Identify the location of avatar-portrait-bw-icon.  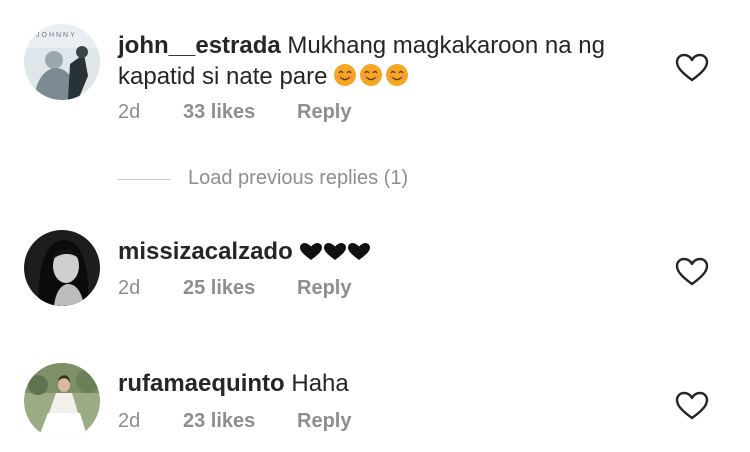
(62, 268).